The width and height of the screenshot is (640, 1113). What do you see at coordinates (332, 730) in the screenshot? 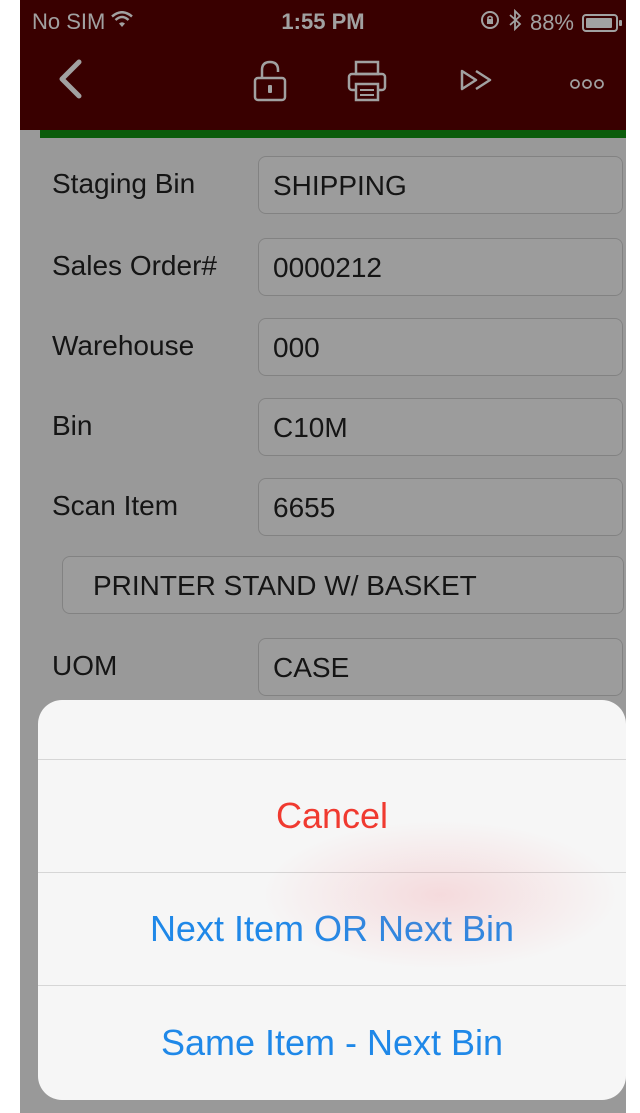
I see `action-sheet-header` at bounding box center [332, 730].